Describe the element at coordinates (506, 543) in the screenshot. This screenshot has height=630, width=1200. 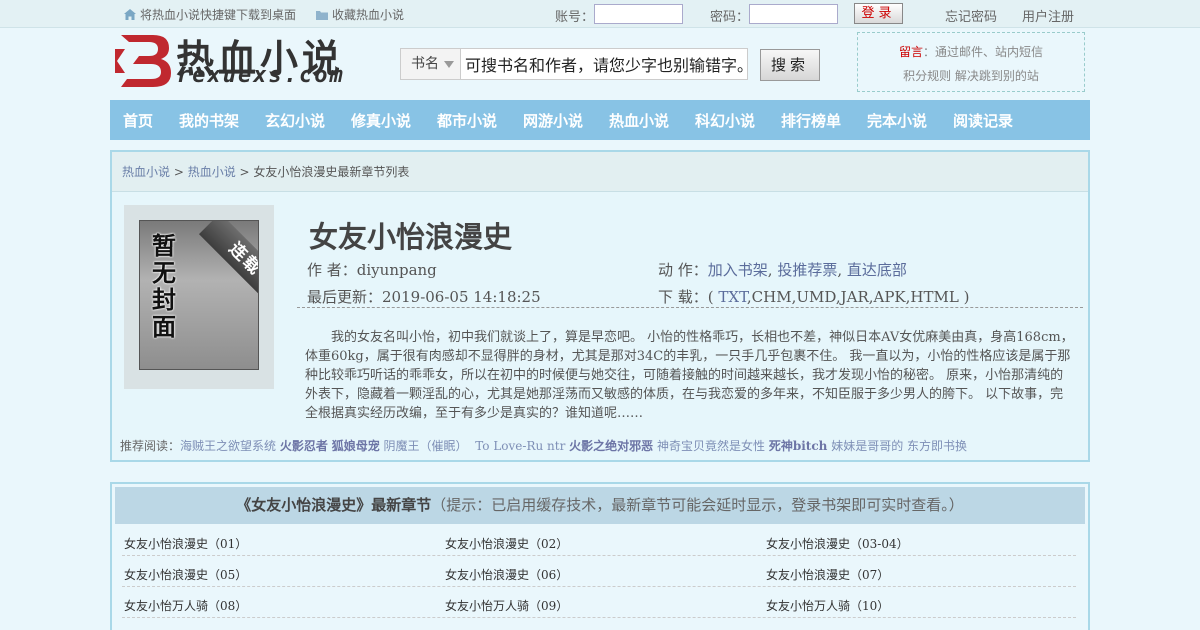
I see `chapter-link: 女友小怡浪漫史（02）` at that location.